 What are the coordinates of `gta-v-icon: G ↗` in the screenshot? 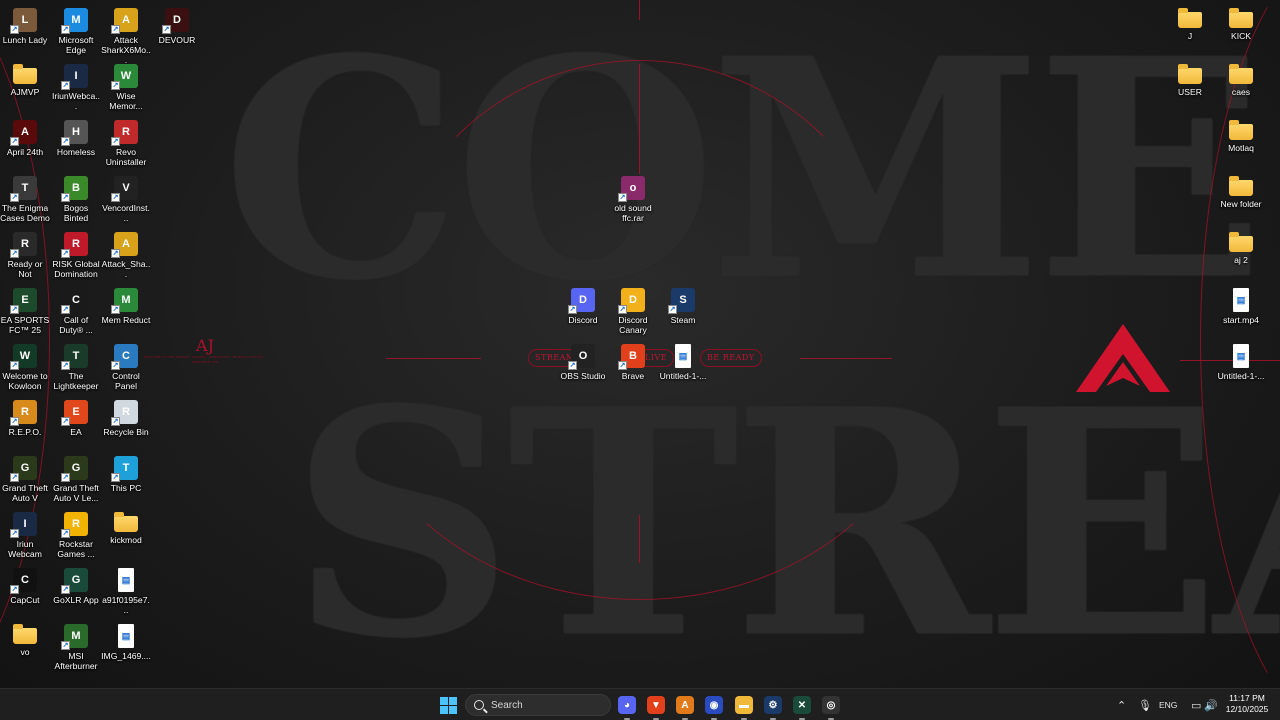 It's located at (23, 469).